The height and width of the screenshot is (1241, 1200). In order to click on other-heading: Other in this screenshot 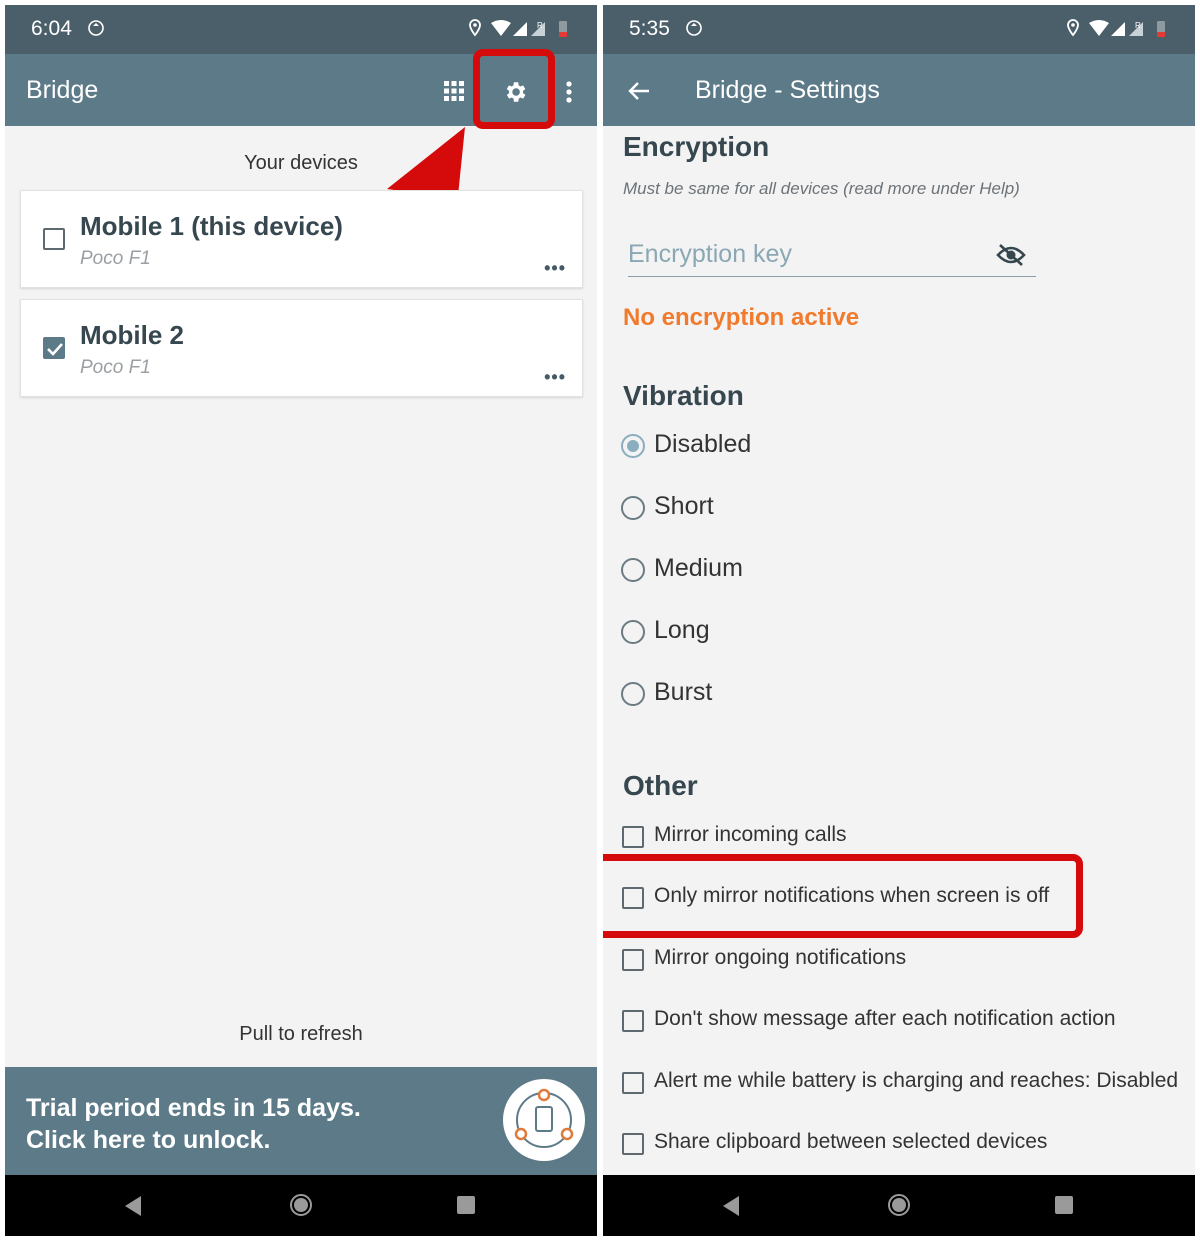, I will do `click(660, 785)`.